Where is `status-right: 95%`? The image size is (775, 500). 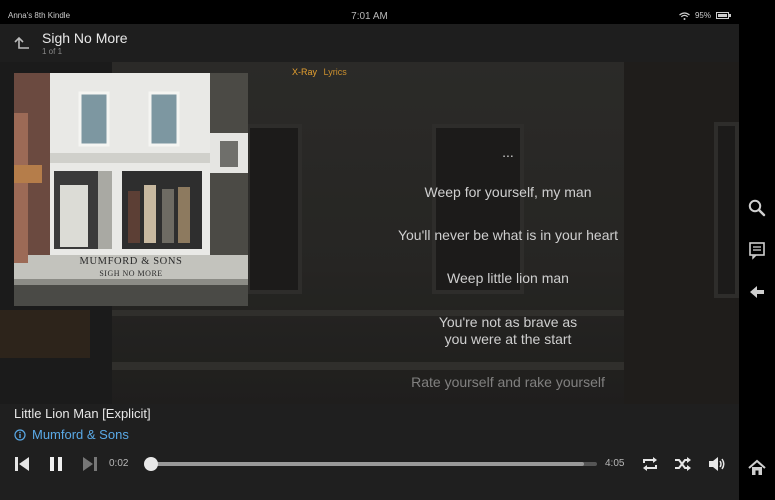
status-right: 95% is located at coordinates (705, 15).